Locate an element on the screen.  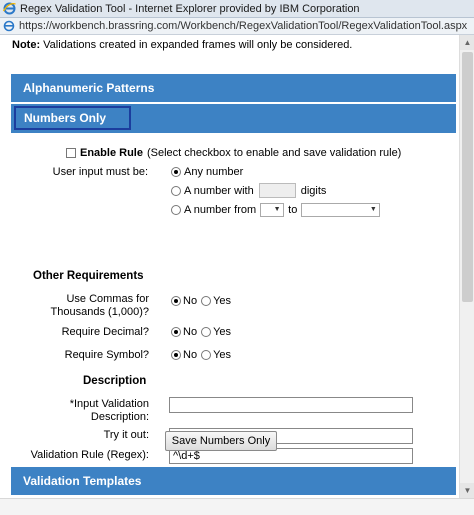
input-description-label-line2: Description: is located at coordinates (119, 417).